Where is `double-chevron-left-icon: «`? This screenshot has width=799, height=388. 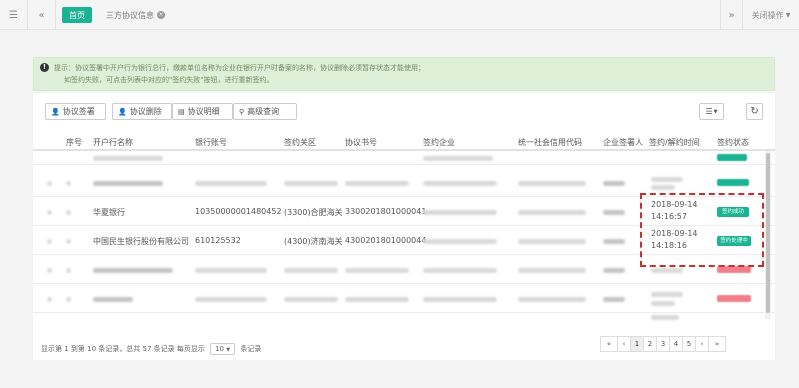 double-chevron-left-icon: « is located at coordinates (42, 15).